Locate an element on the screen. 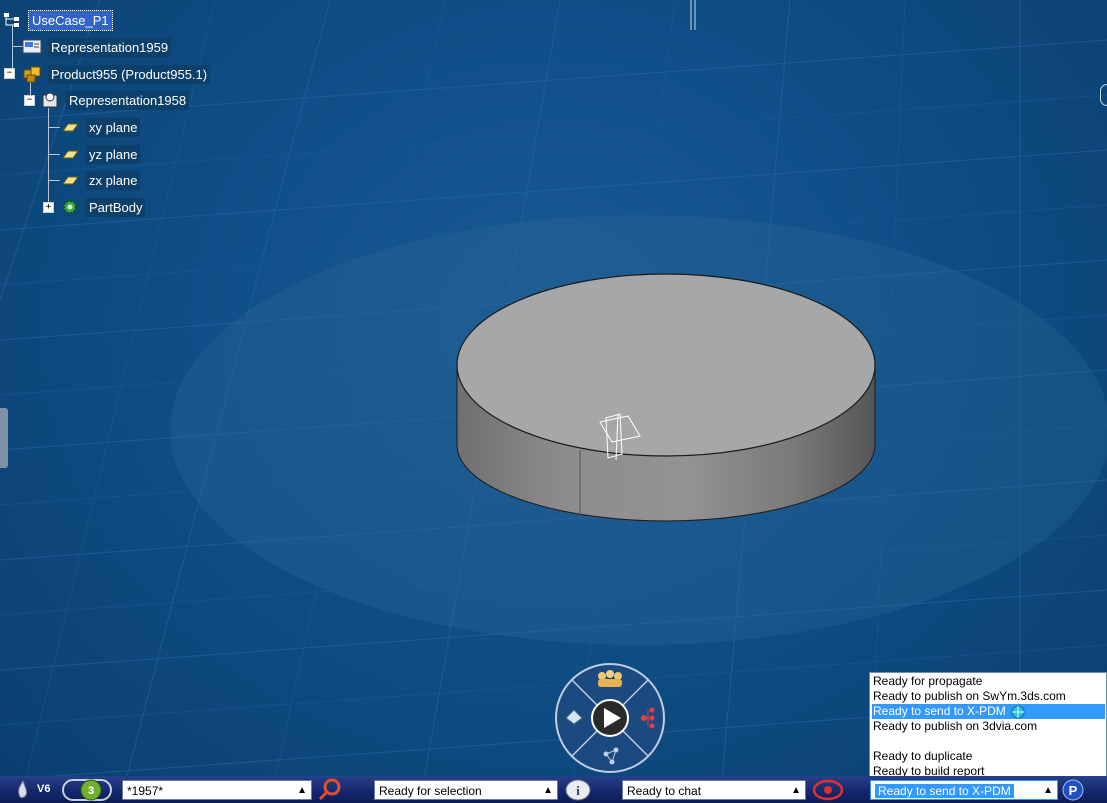 The width and height of the screenshot is (1107, 803). popup-item-propagate: Ready for propagate is located at coordinates (927, 681).